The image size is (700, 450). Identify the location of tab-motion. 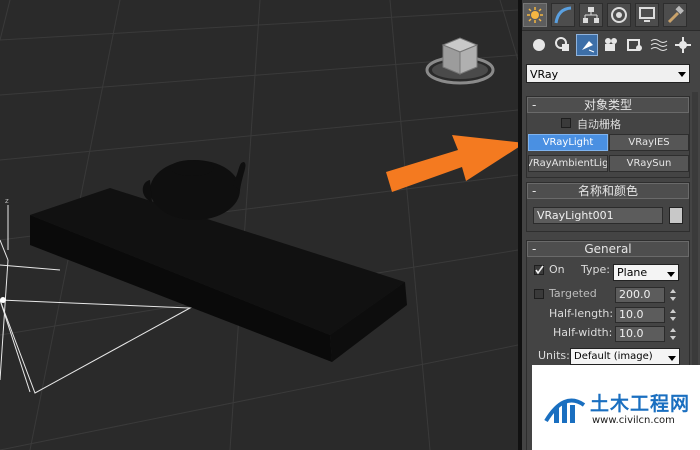
(619, 15).